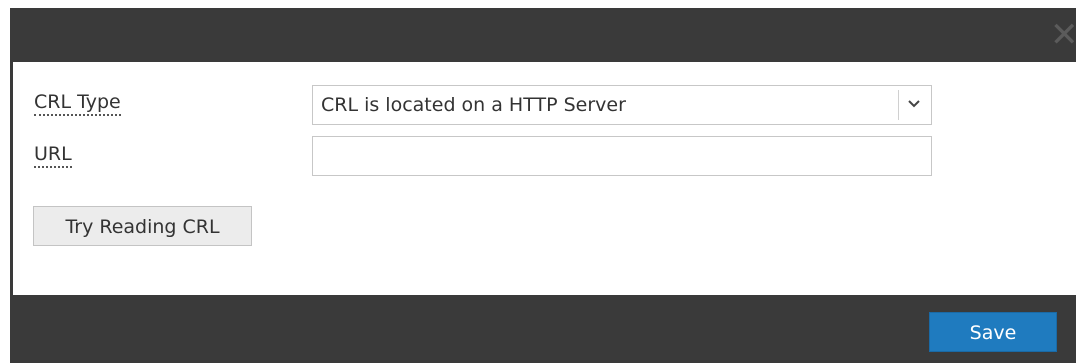 This screenshot has height=363, width=1076. I want to click on crl-type-select: CRL is located on a HTTP Server, so click(622, 105).